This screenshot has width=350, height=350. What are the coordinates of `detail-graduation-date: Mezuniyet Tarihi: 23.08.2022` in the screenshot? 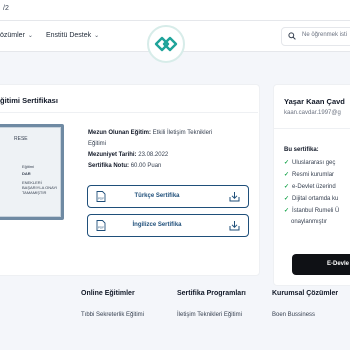 It's located at (128, 155).